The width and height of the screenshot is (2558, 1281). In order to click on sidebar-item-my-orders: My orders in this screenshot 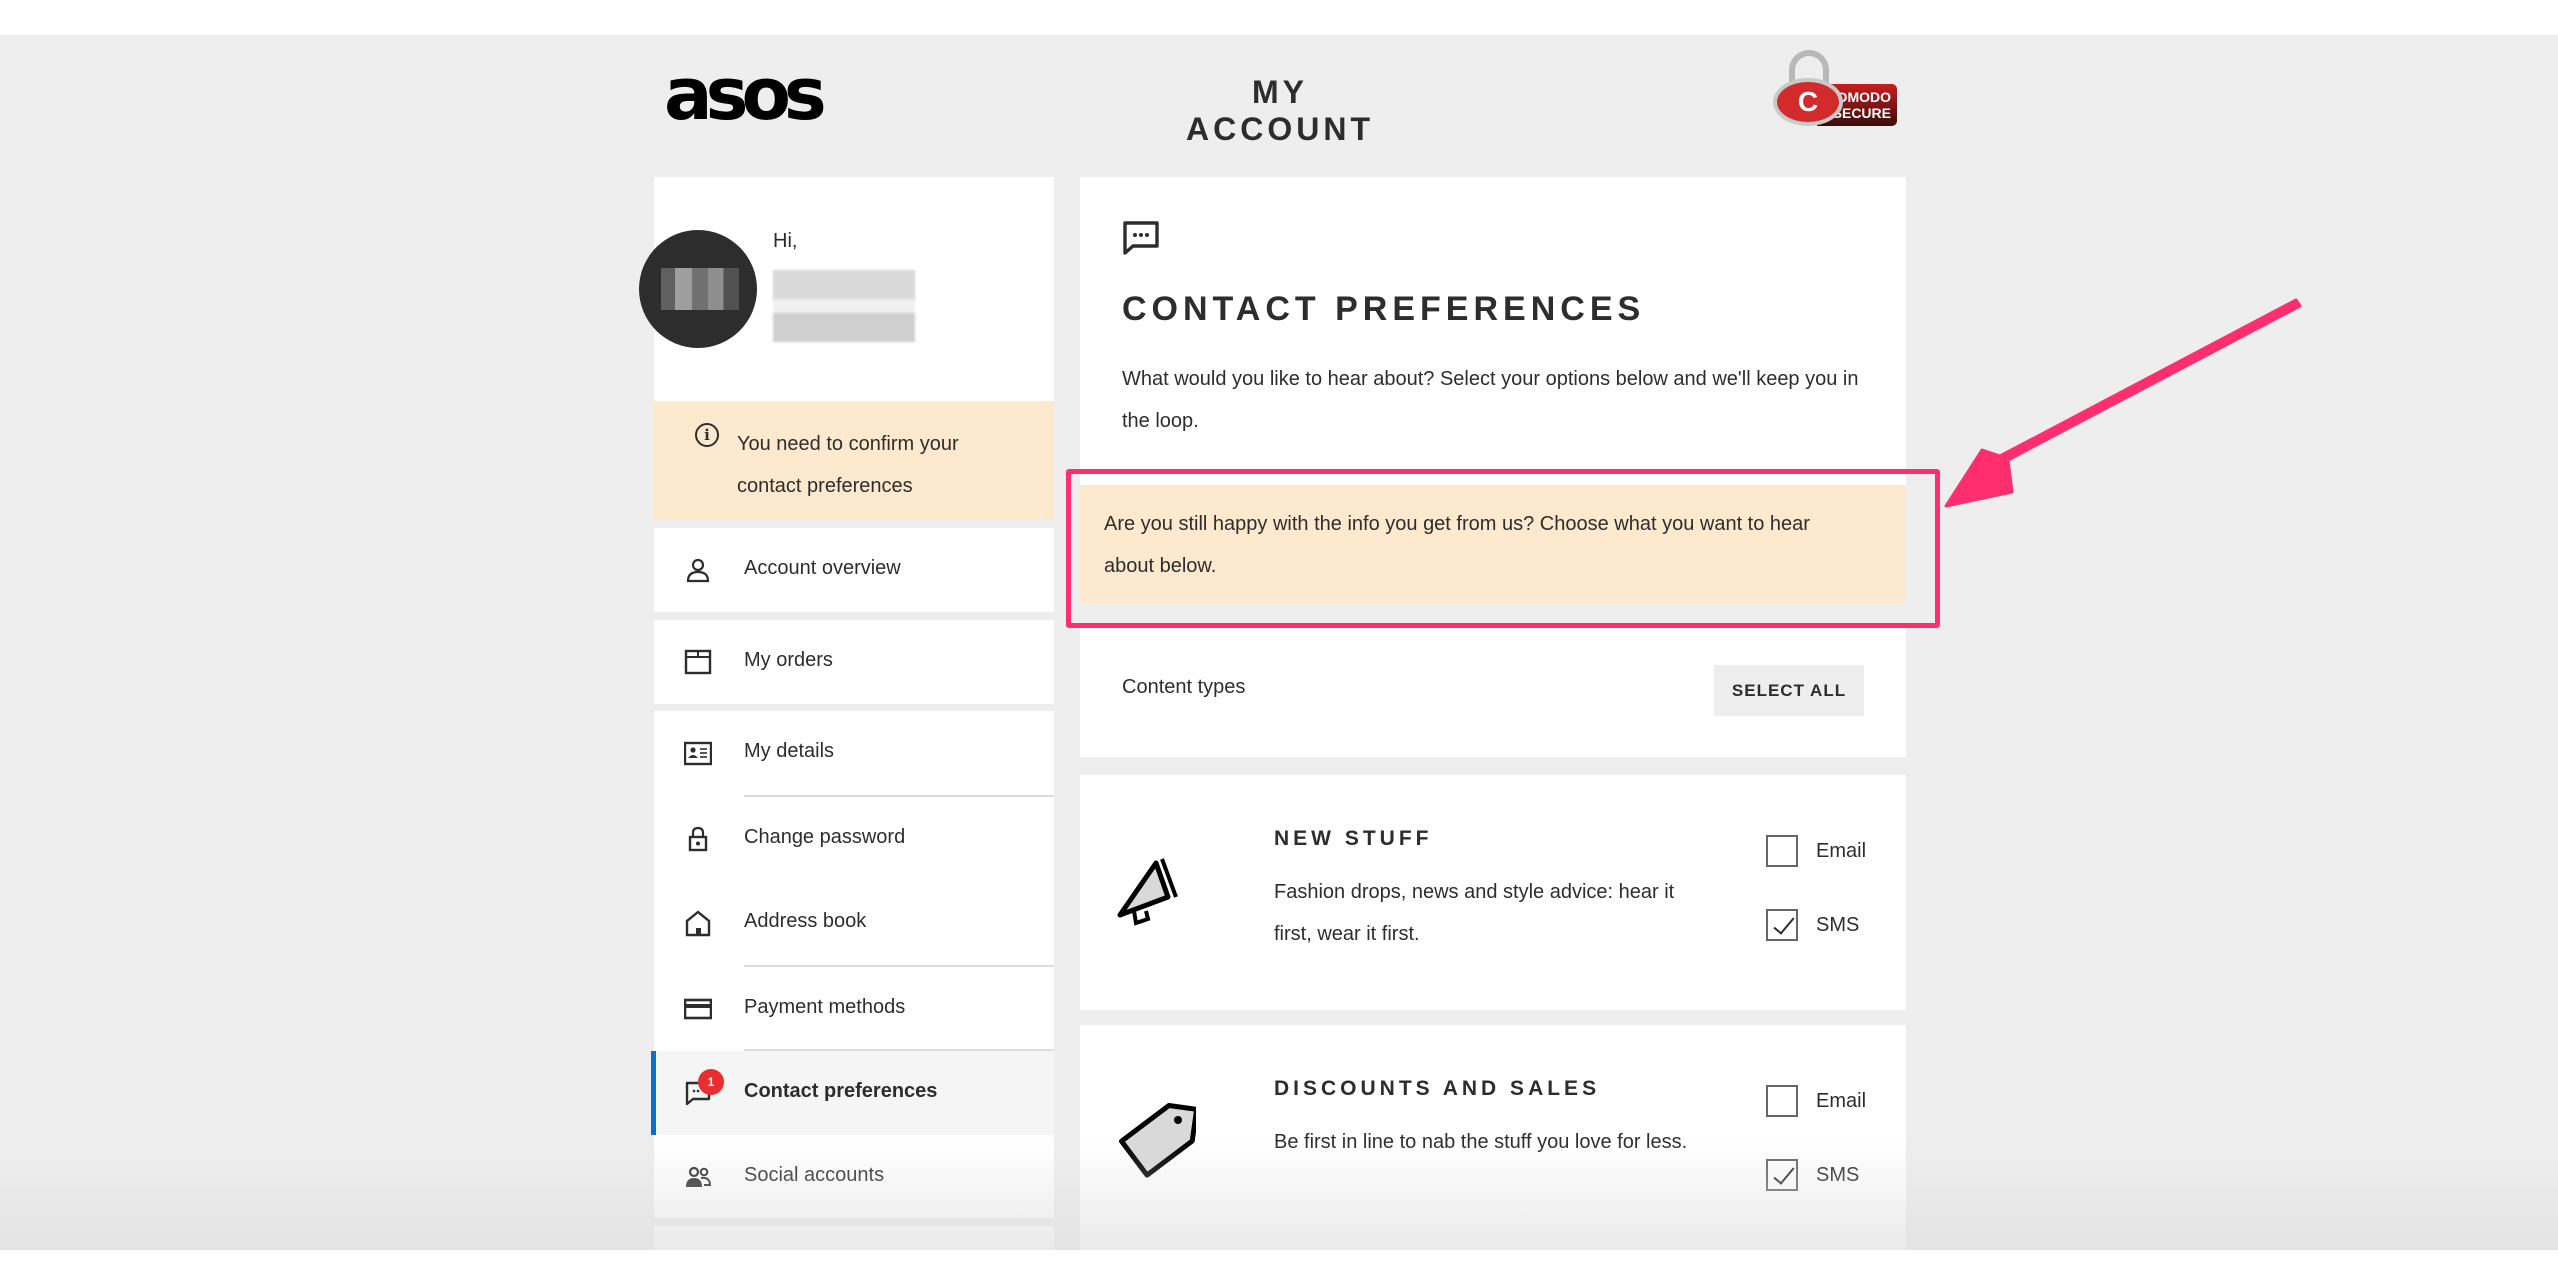, I will do `click(854, 662)`.